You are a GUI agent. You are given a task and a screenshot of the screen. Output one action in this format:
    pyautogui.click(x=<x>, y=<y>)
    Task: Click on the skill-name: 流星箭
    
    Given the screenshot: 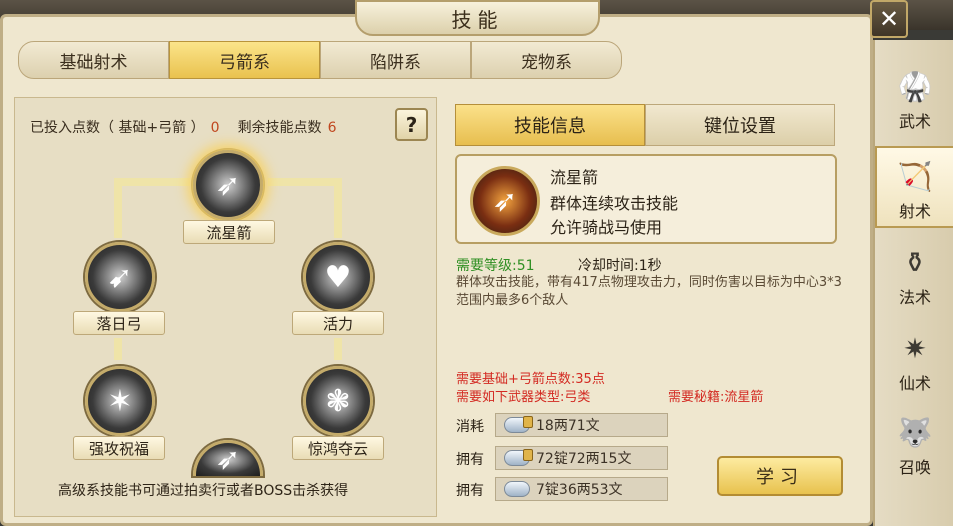 What is the action you would take?
    pyautogui.click(x=574, y=177)
    